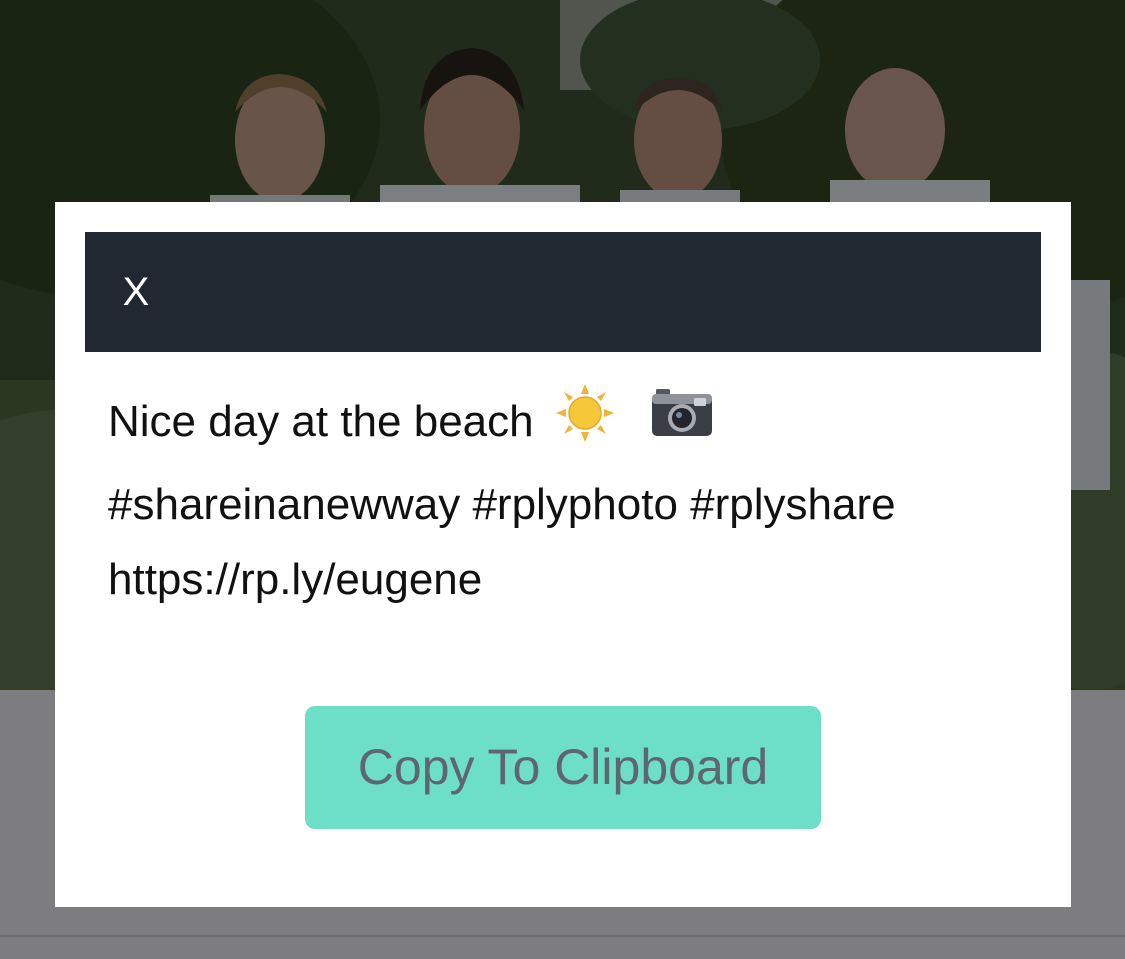  I want to click on bottom-divider, so click(562, 936).